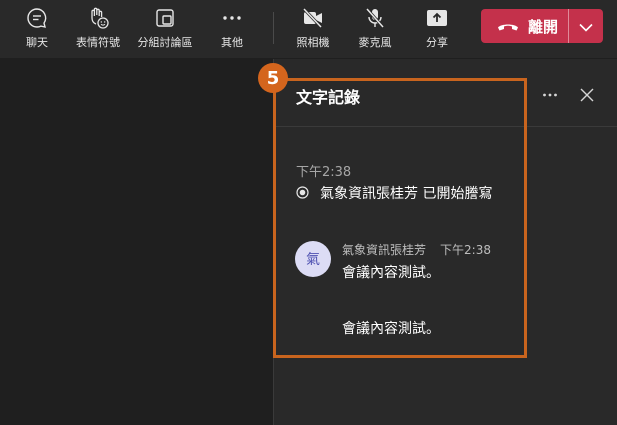 The height and width of the screenshot is (425, 617). What do you see at coordinates (391, 329) in the screenshot?
I see `transcript-entry-text-continued: 會議內容測試。` at bounding box center [391, 329].